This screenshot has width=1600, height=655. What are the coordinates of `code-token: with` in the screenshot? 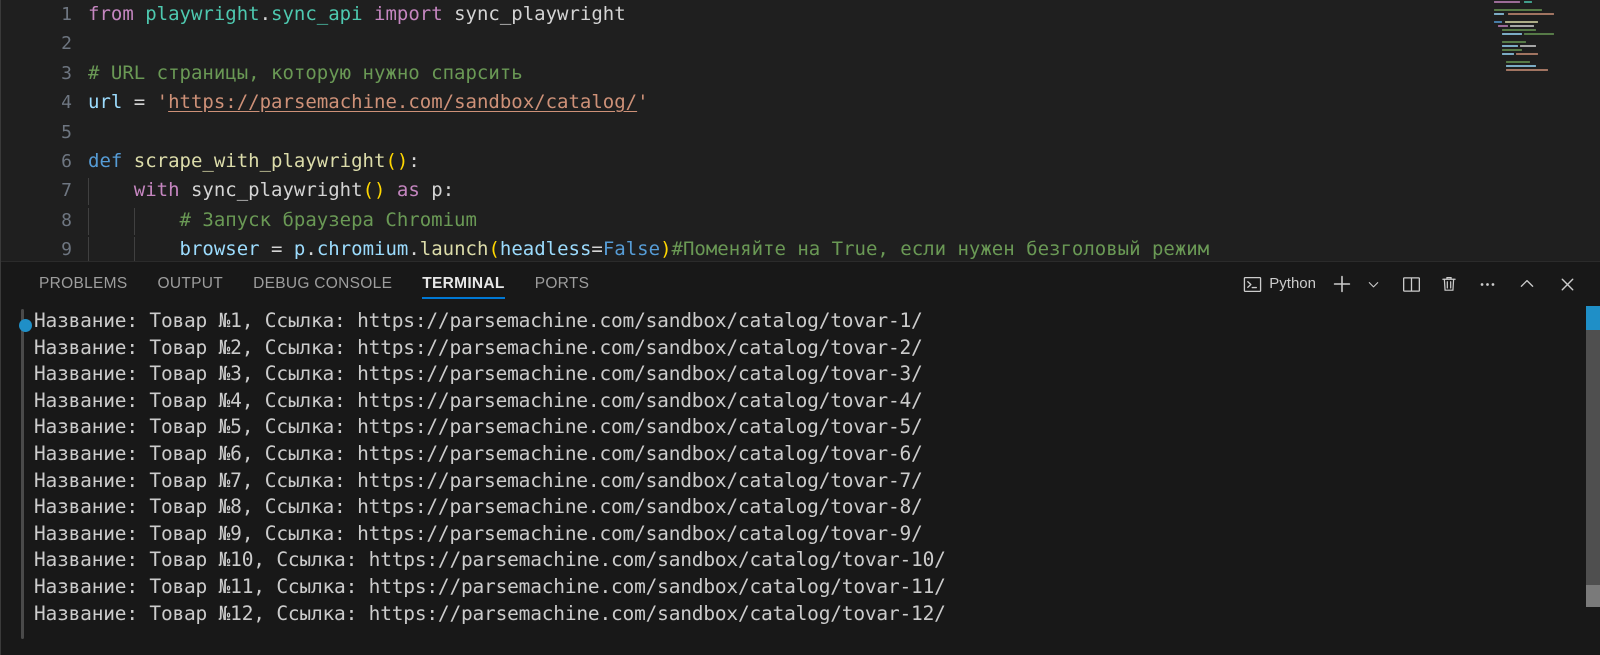 It's located at (162, 190).